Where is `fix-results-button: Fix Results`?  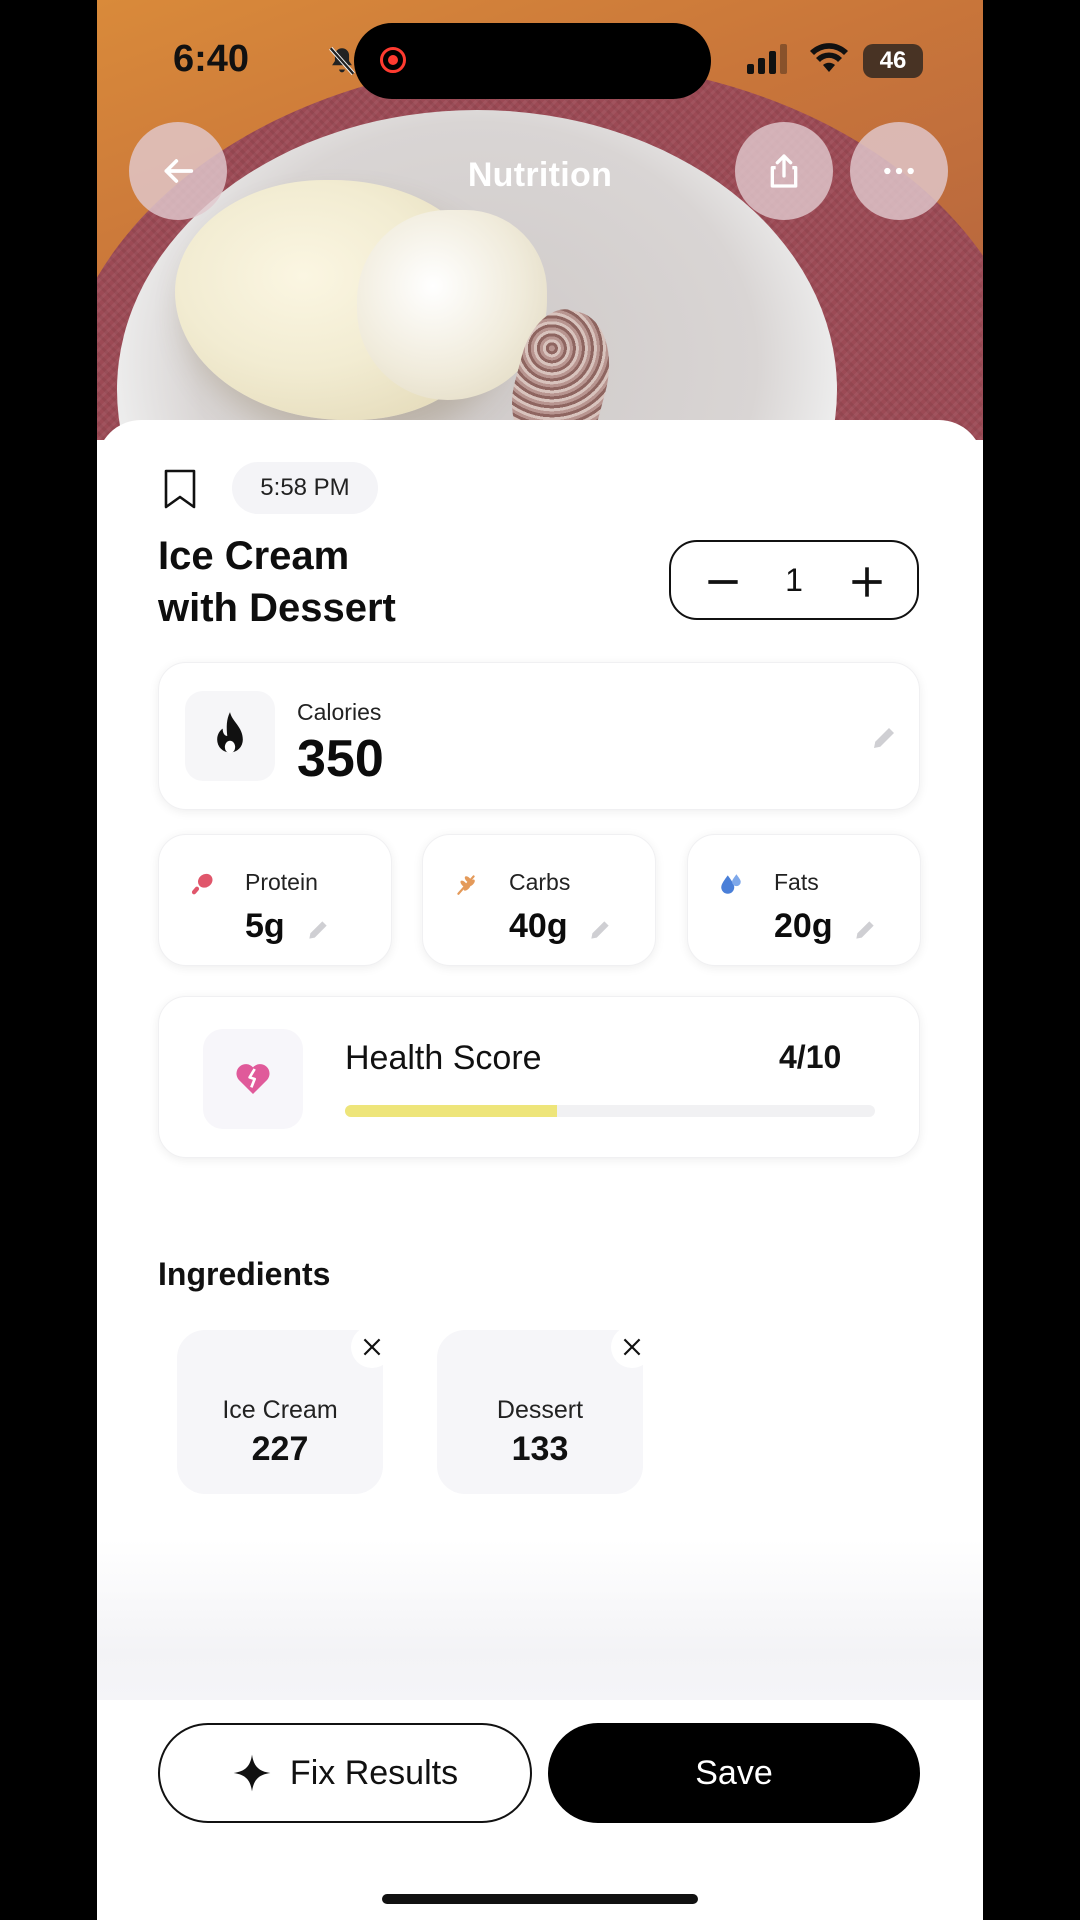
fix-results-button: Fix Results is located at coordinates (345, 1773).